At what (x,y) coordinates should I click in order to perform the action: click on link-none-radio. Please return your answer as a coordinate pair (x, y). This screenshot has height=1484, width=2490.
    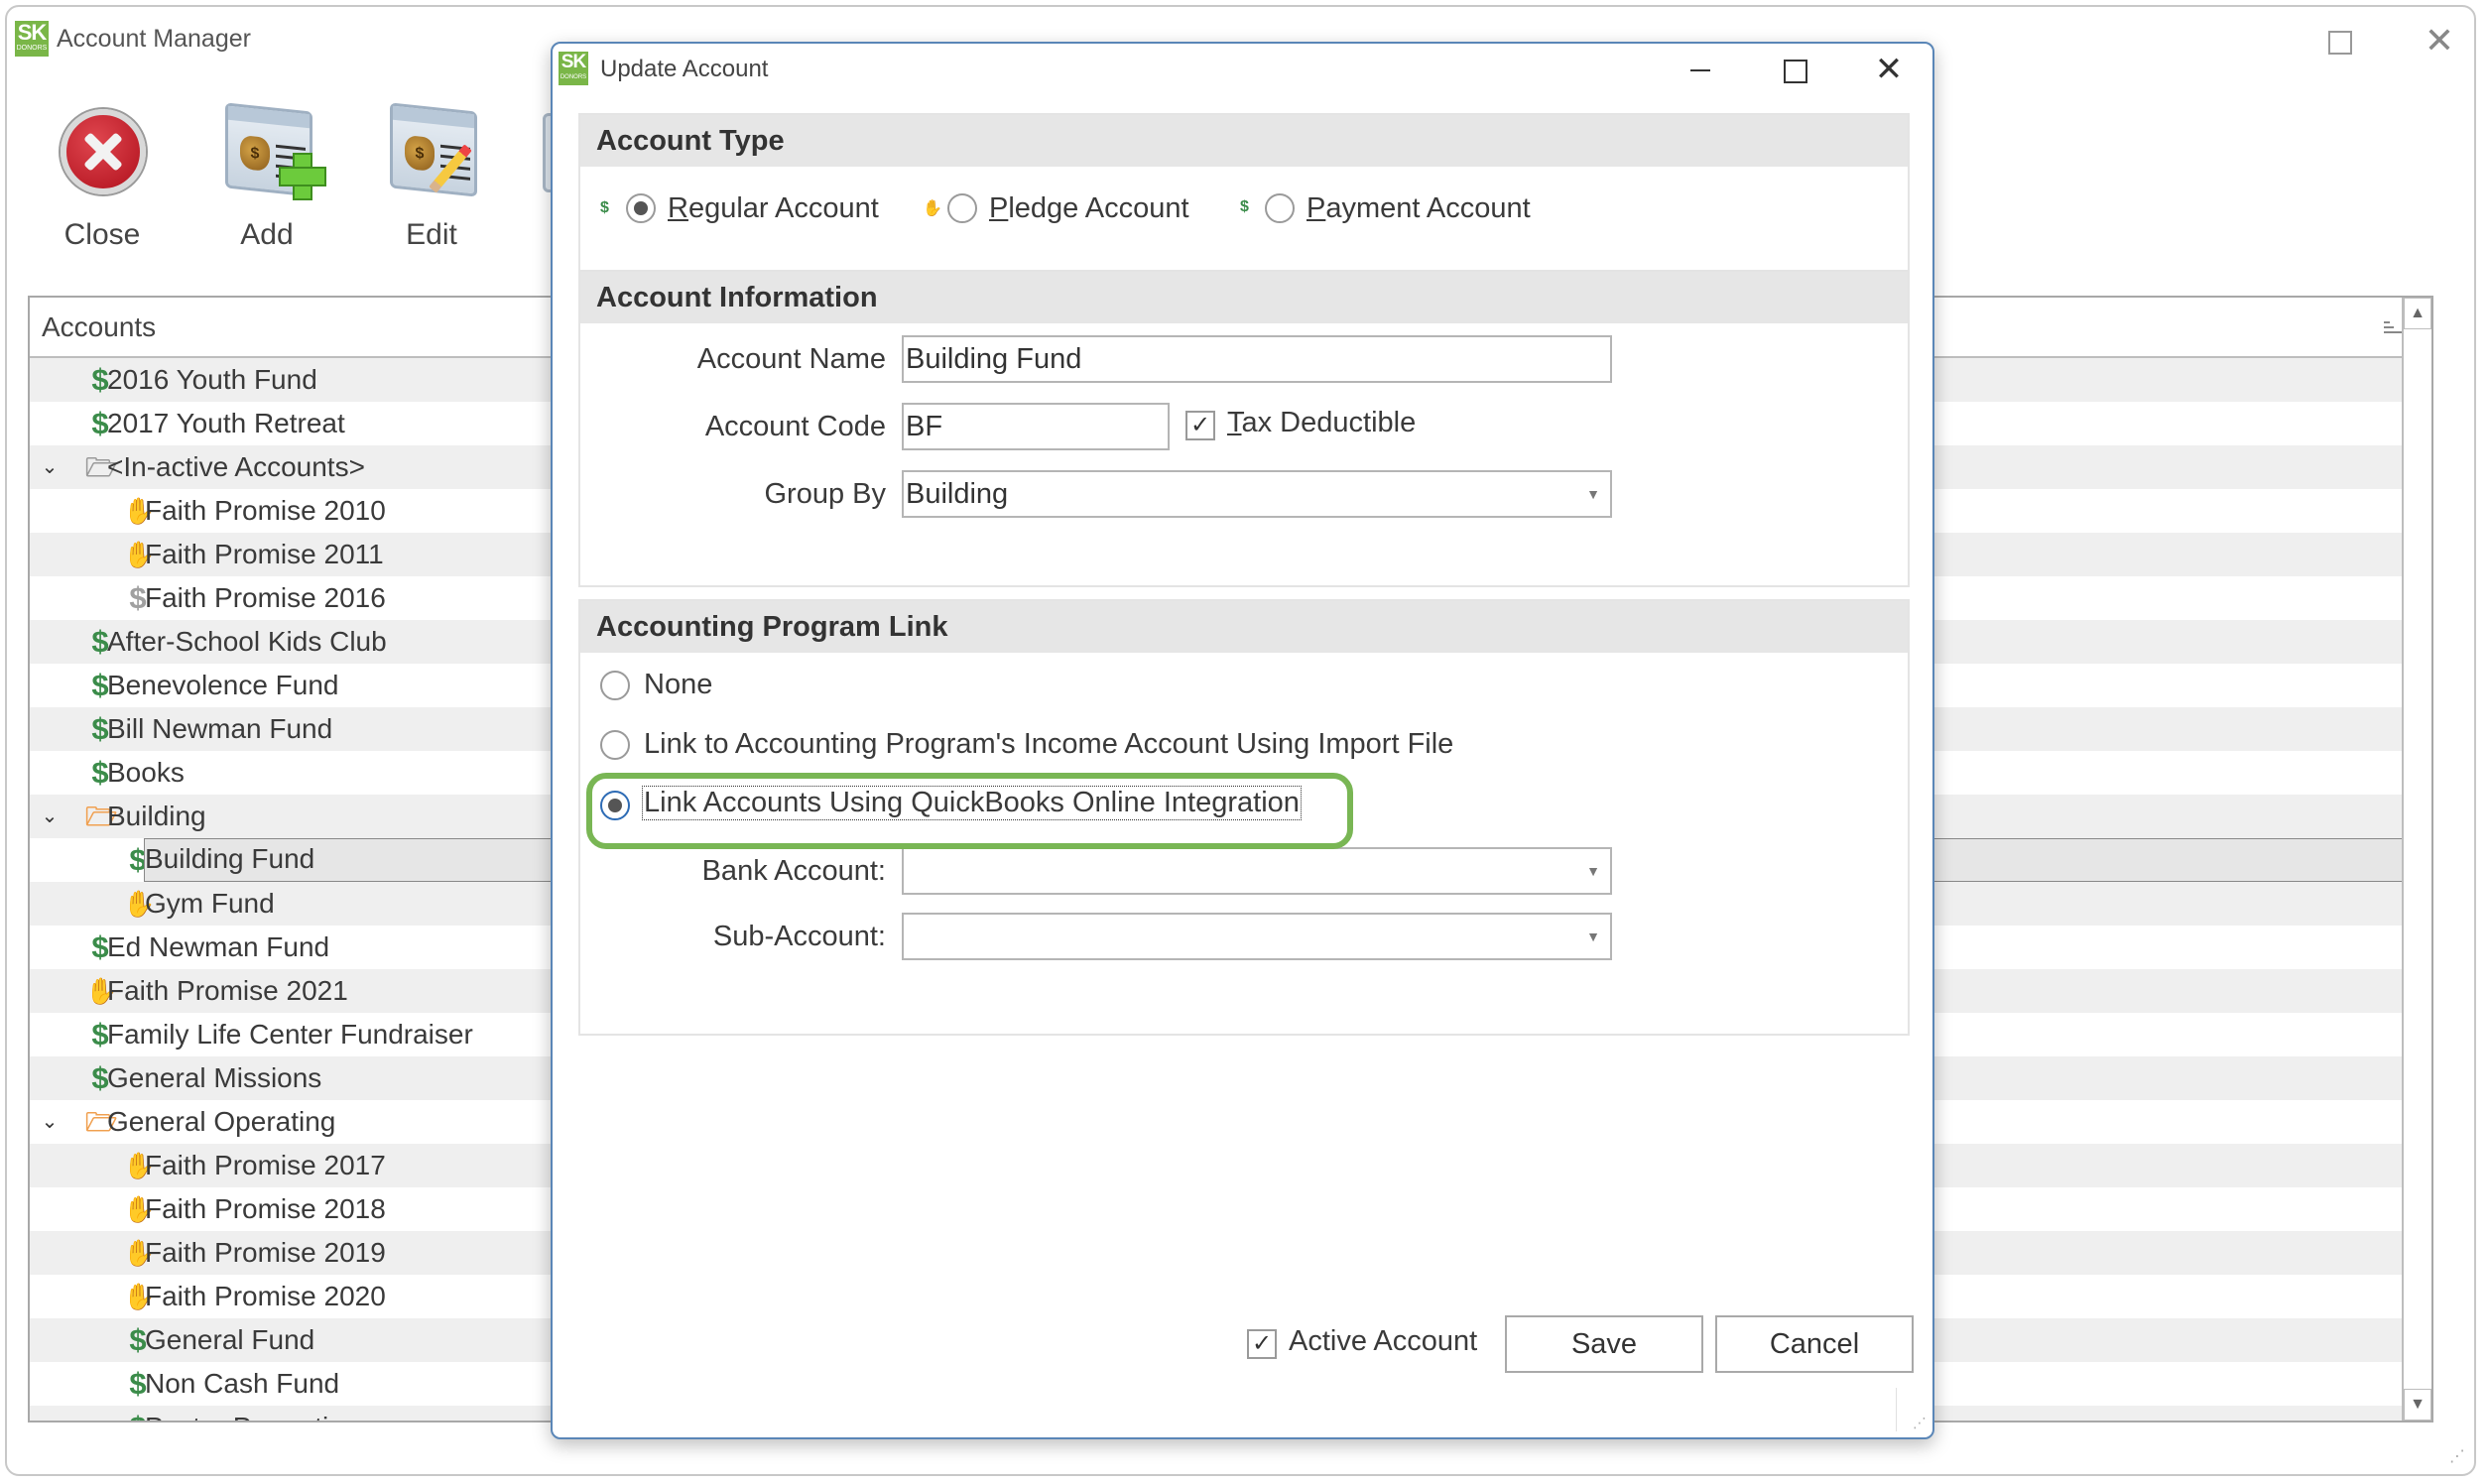
    Looking at the image, I should click on (615, 685).